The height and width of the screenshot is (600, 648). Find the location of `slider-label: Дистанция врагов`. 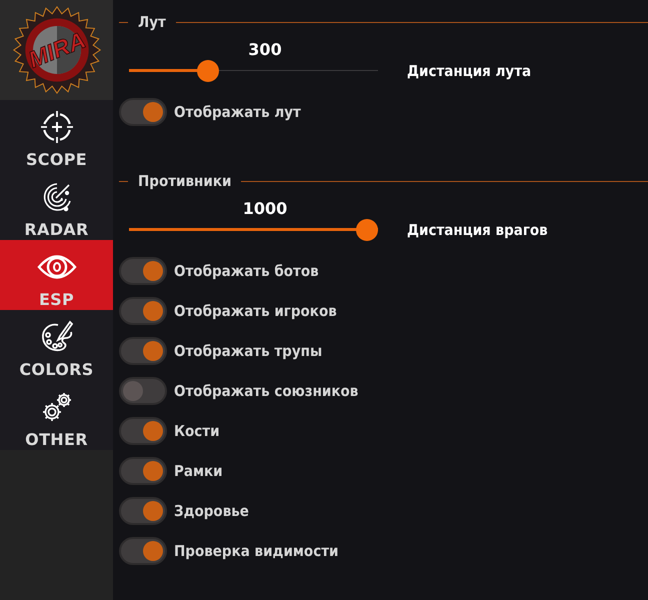

slider-label: Дистанция врагов is located at coordinates (477, 230).